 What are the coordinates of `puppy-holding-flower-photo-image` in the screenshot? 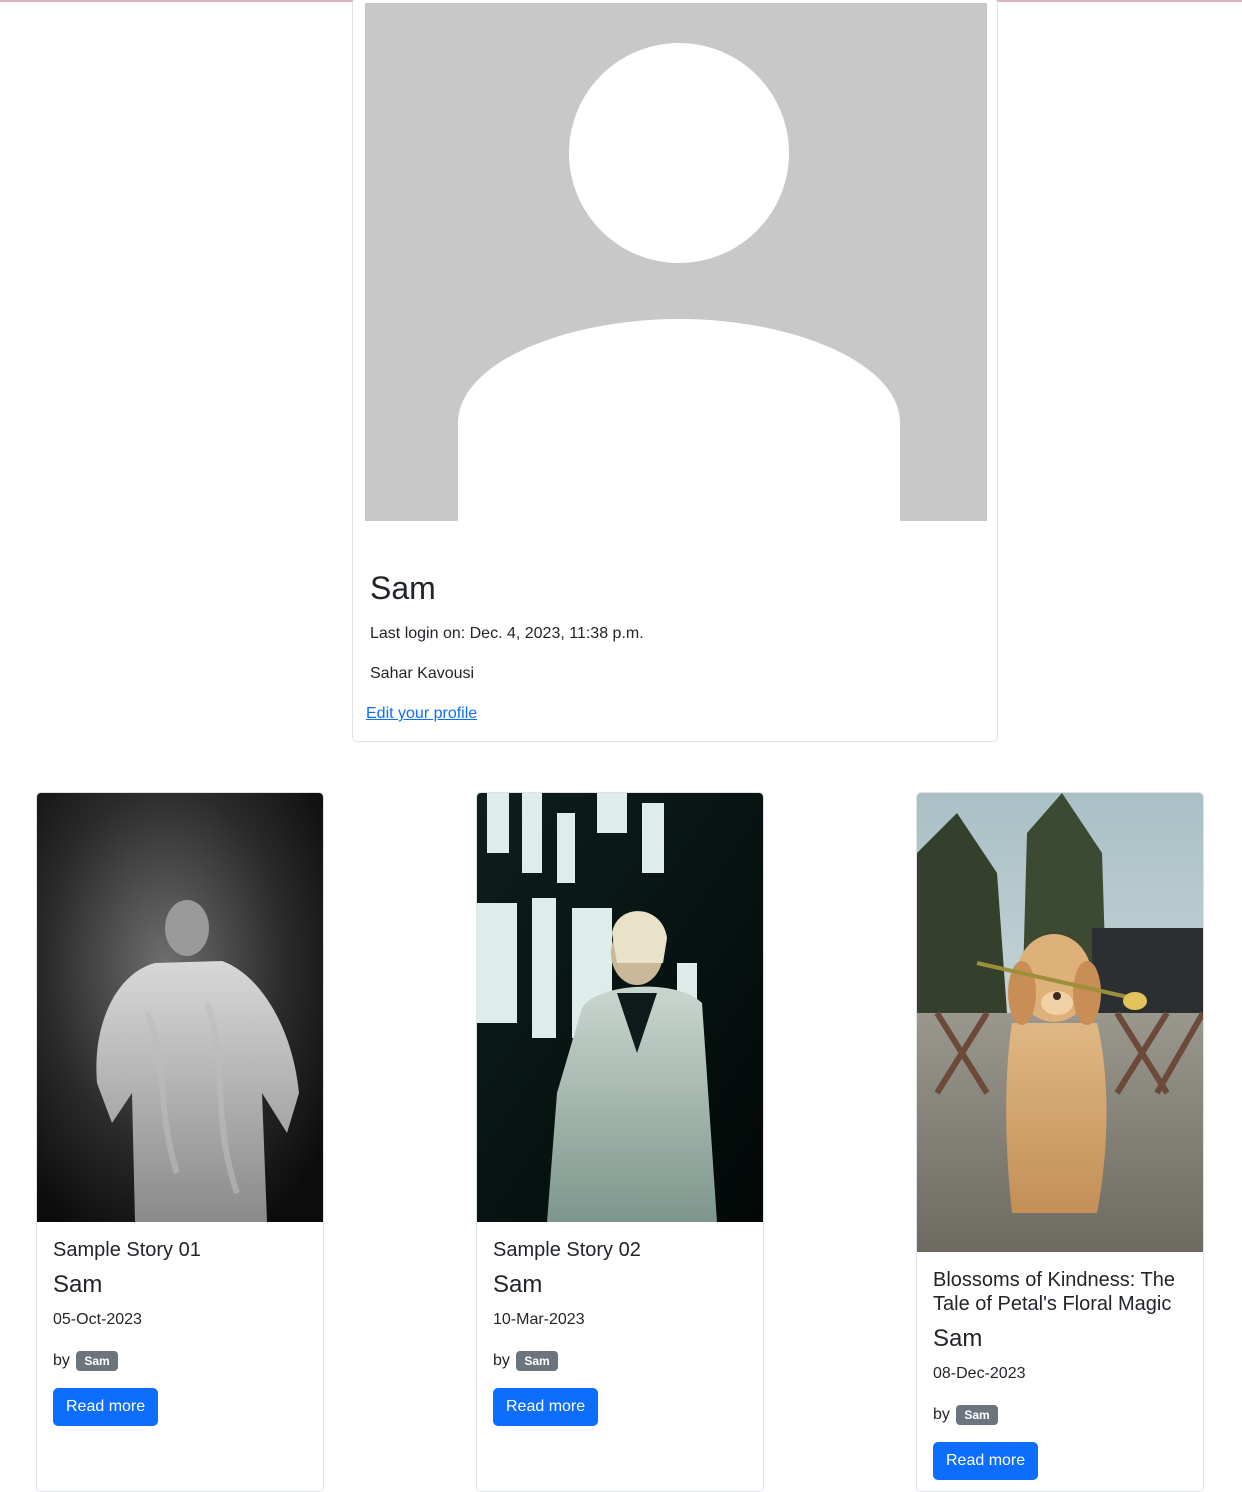 It's located at (1060, 1022).